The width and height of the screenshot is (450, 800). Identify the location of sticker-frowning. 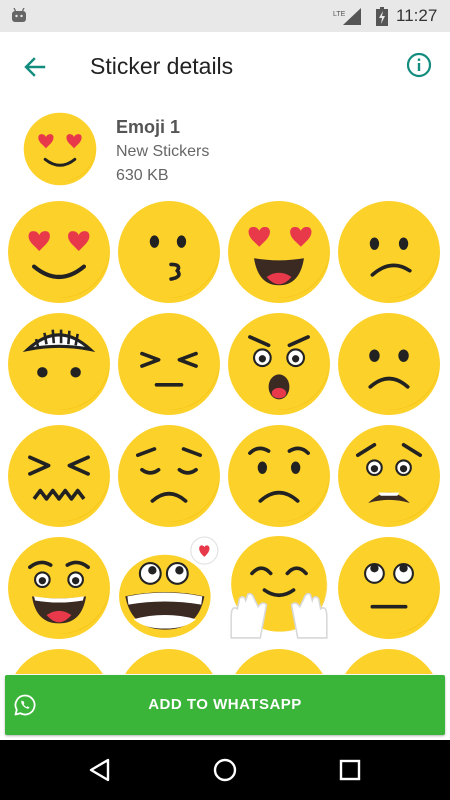
(389, 364).